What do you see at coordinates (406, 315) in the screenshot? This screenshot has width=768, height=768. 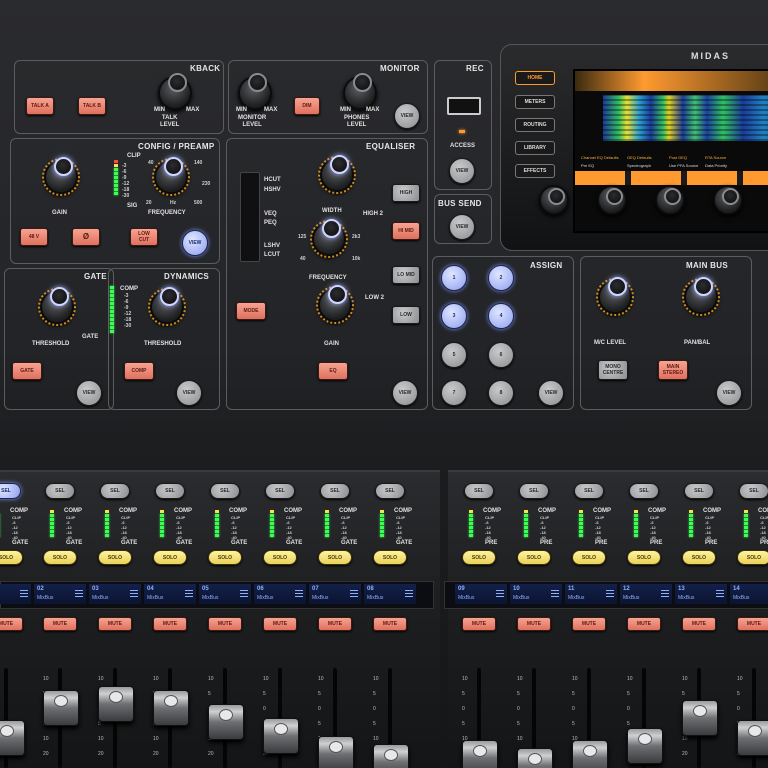 I see `eq-low-button: LOW` at bounding box center [406, 315].